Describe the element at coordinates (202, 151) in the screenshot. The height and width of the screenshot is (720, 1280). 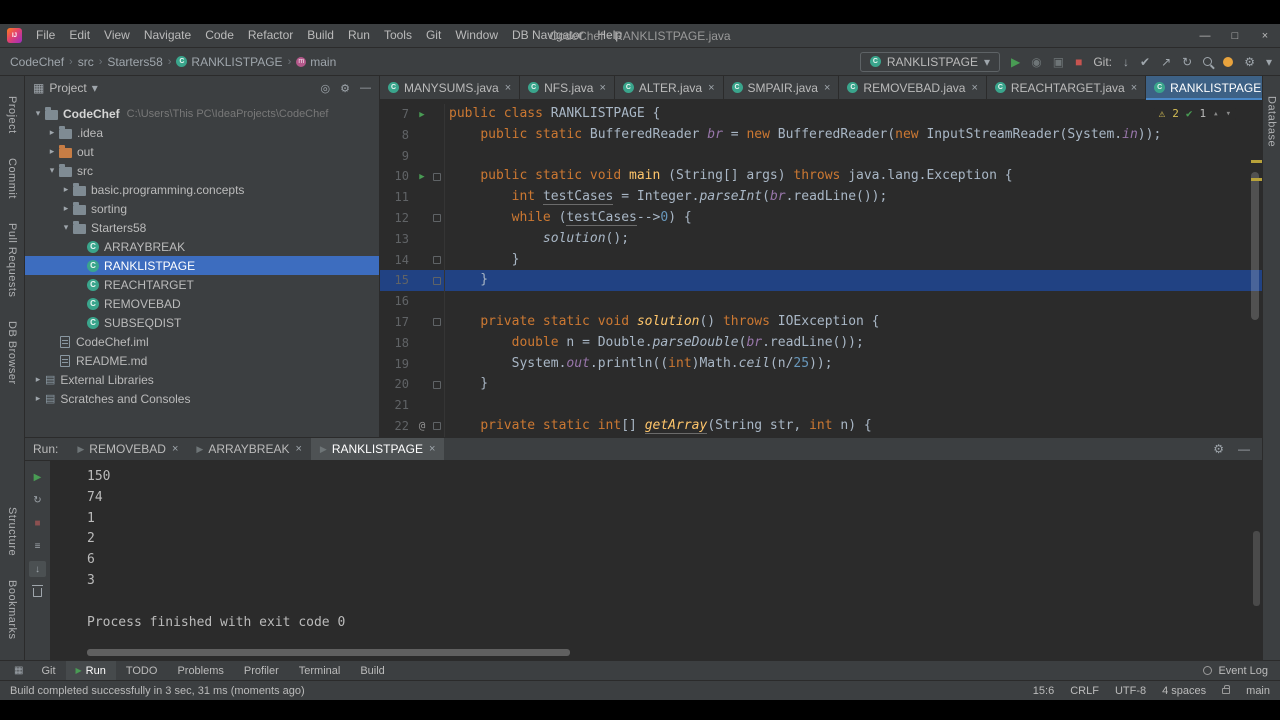
I see `tree-item-out: ▸ out` at that location.